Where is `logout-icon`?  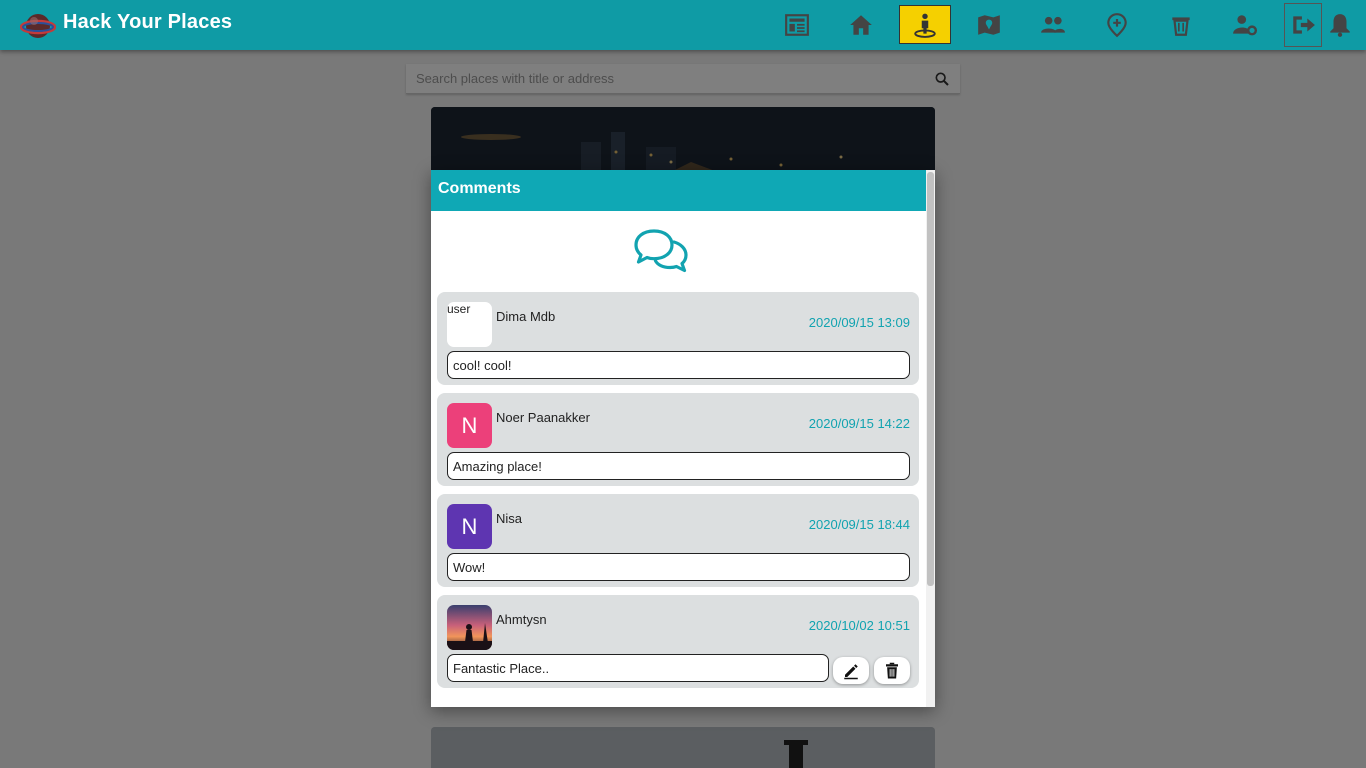
logout-icon is located at coordinates (1304, 25).